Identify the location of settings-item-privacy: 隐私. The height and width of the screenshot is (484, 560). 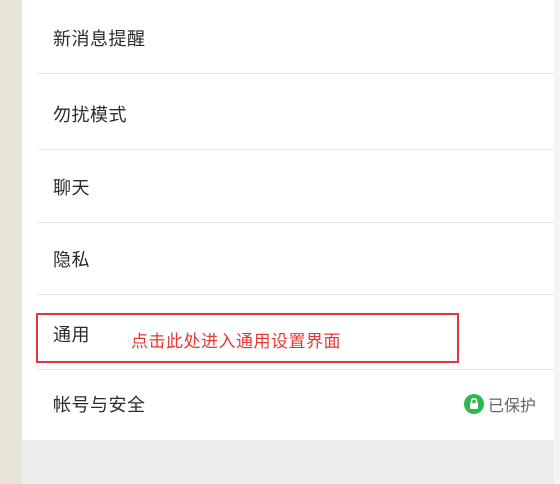
(288, 259).